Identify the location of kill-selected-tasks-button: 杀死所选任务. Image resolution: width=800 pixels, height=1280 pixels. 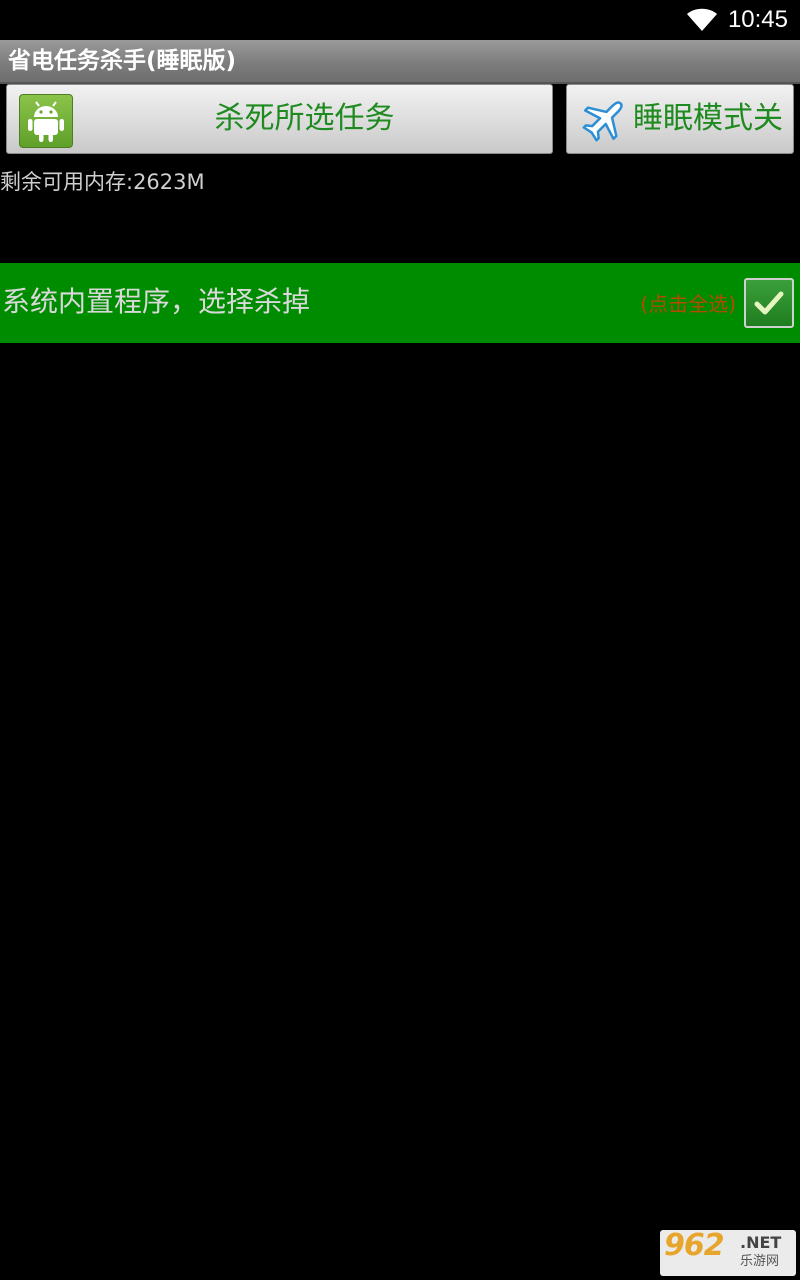
(279, 119).